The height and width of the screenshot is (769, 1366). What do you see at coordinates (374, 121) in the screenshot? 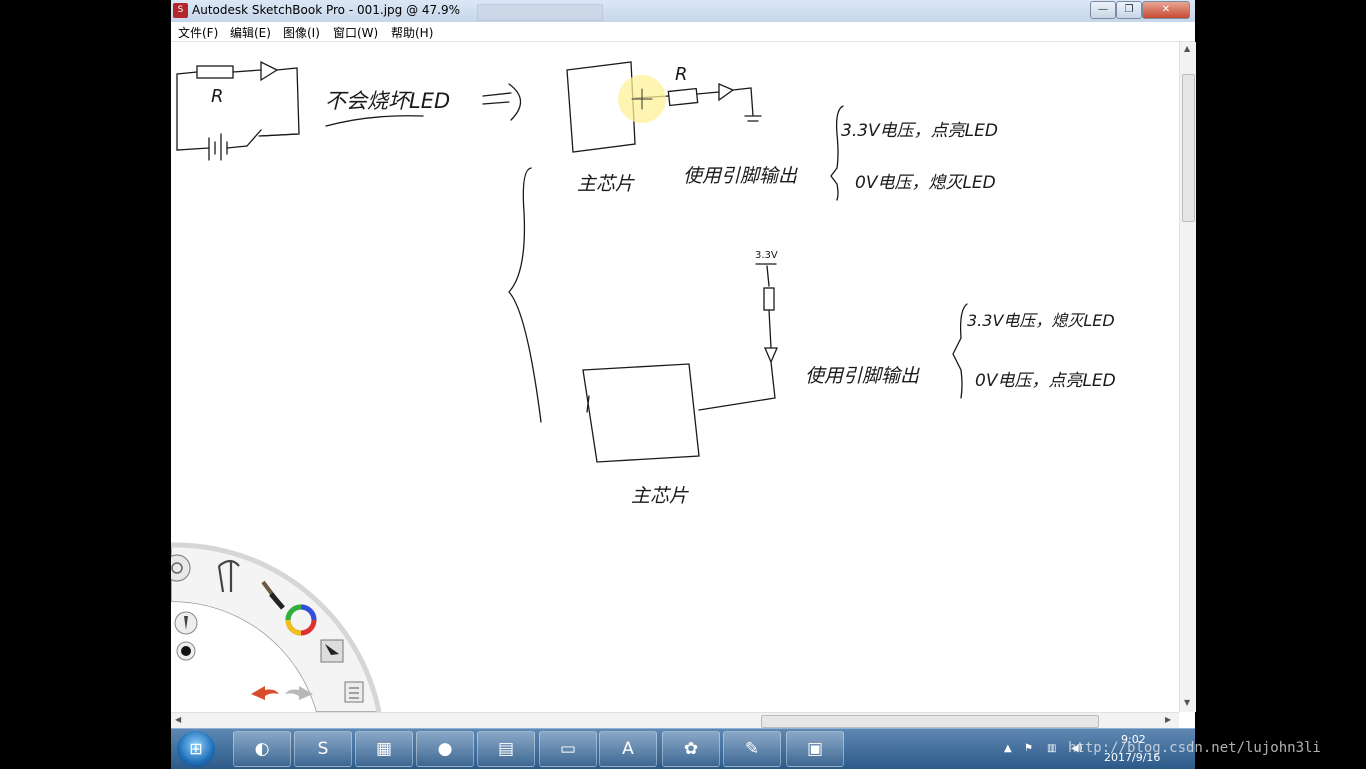
I see `note-underline` at bounding box center [374, 121].